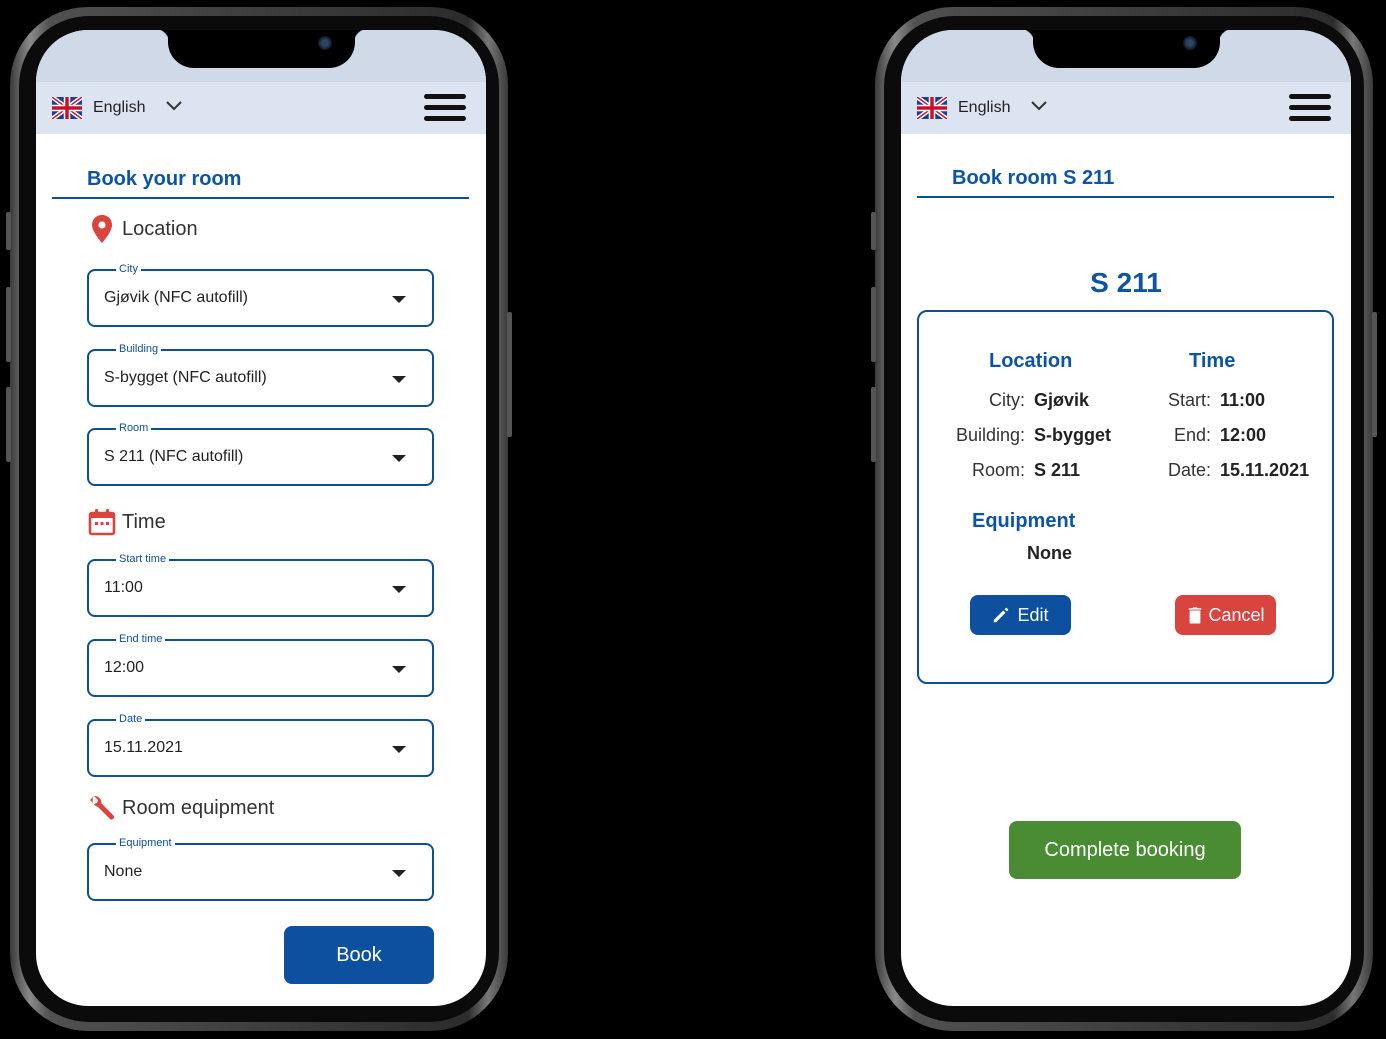 This screenshot has height=1039, width=1386. What do you see at coordinates (1031, 361) in the screenshot?
I see `location-column-heading: Location` at bounding box center [1031, 361].